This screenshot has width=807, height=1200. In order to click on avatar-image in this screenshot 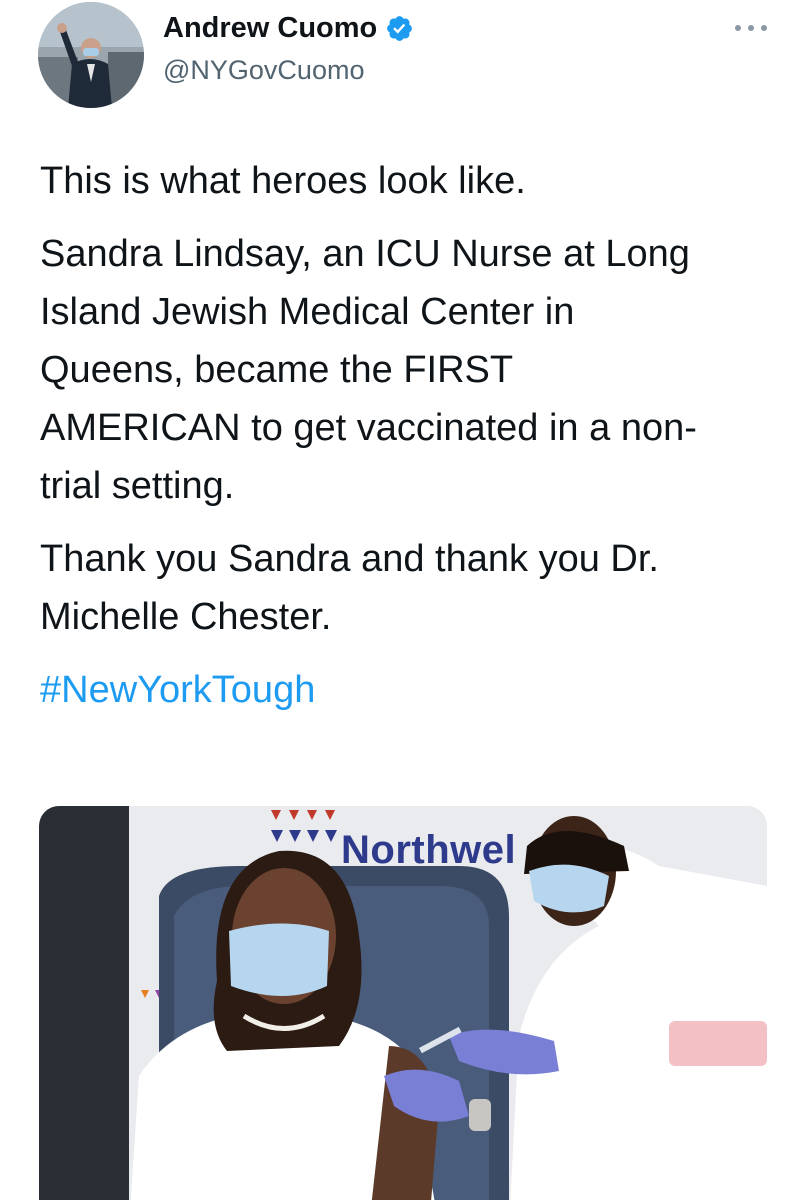, I will do `click(91, 55)`.